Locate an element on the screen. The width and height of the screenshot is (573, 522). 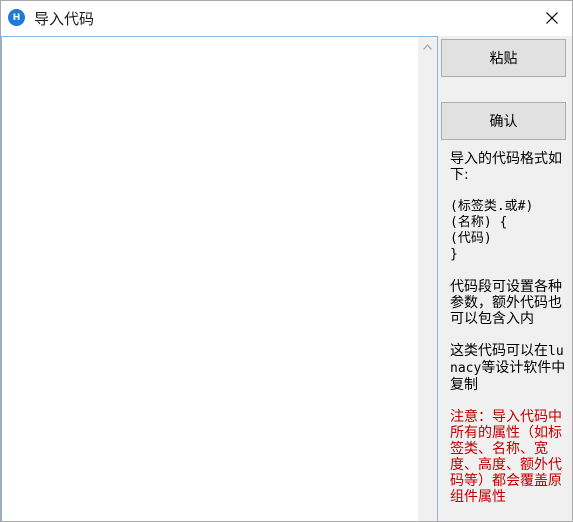
close-icon is located at coordinates (552, 18).